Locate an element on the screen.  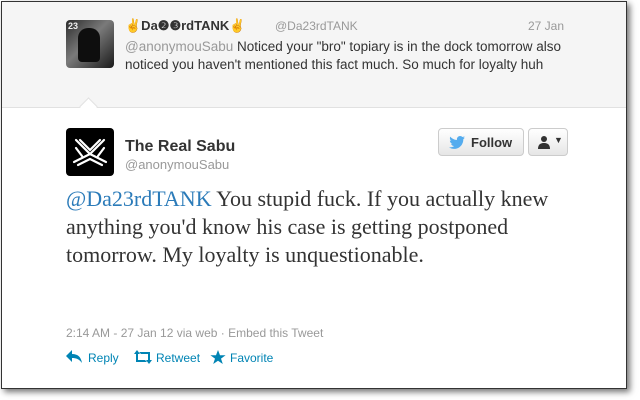
sabu-logo-icon is located at coordinates (90, 152).